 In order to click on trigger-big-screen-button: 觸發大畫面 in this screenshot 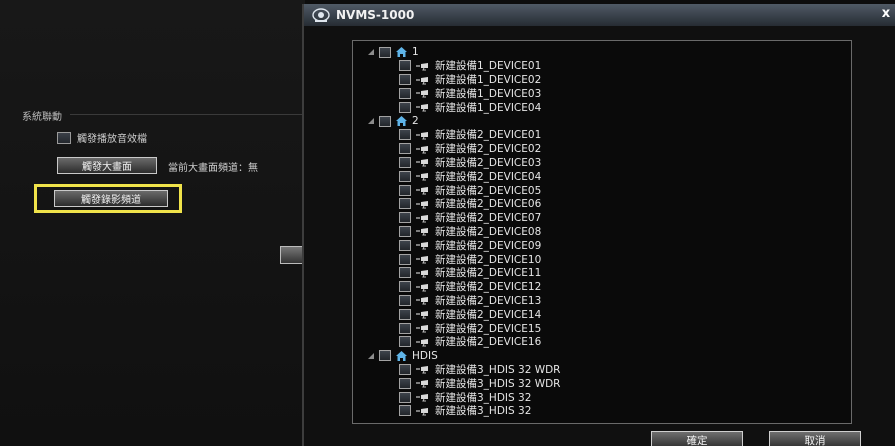, I will do `click(107, 165)`.